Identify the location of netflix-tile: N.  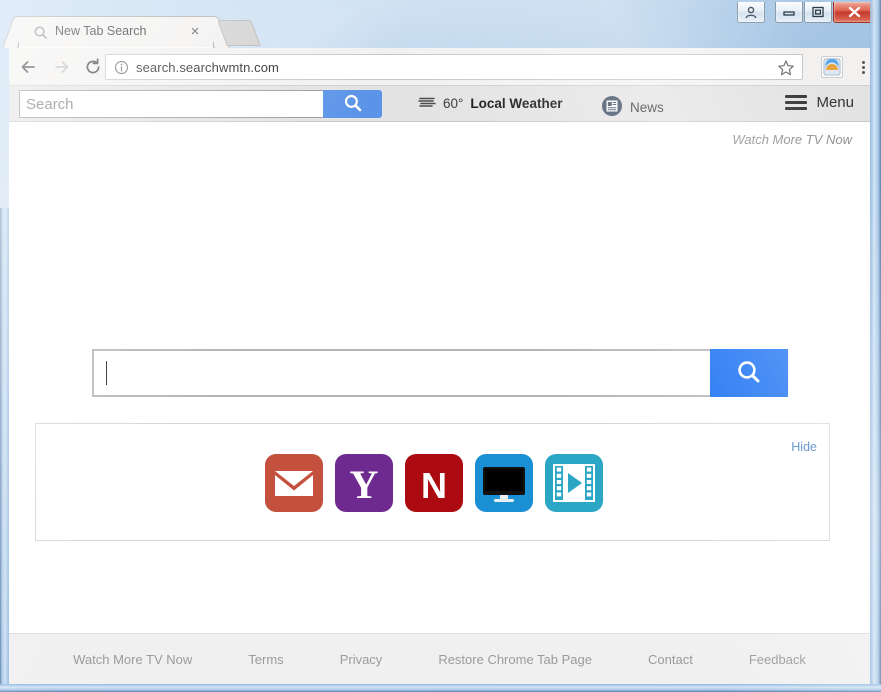
(433, 483).